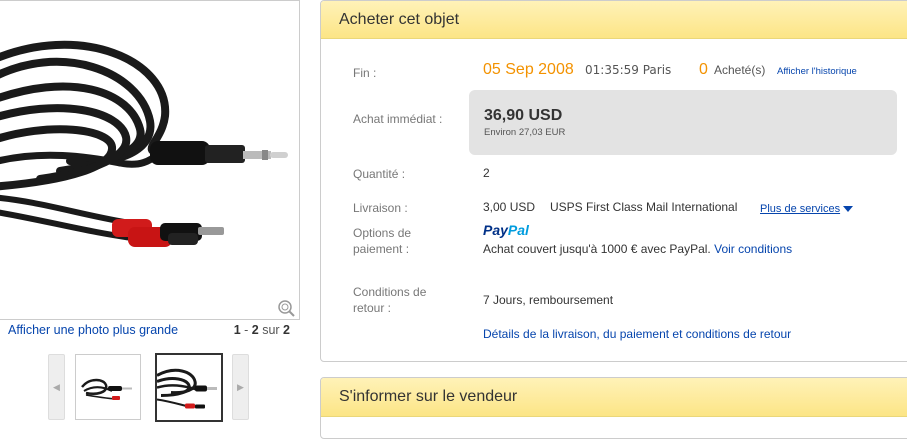  Describe the element at coordinates (644, 207) in the screenshot. I see `shipping-service: USPS First Class Mail International` at that location.